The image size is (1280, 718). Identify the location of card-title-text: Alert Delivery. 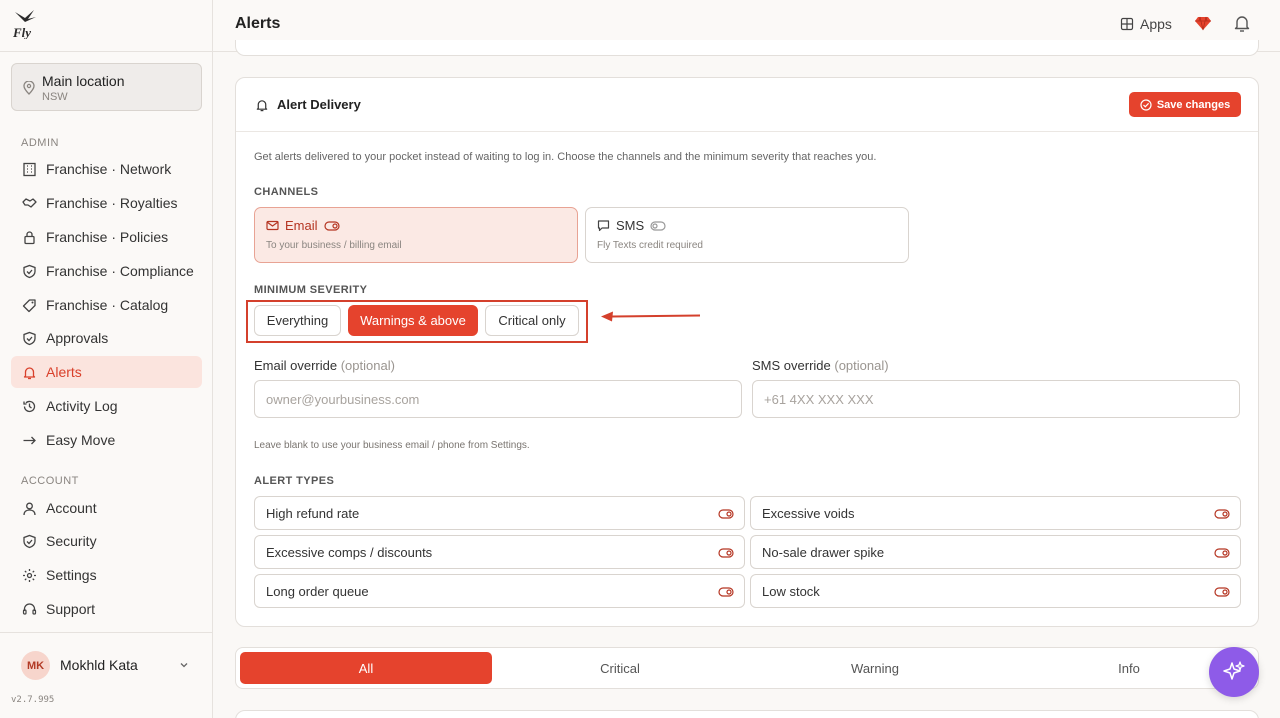
(319, 104).